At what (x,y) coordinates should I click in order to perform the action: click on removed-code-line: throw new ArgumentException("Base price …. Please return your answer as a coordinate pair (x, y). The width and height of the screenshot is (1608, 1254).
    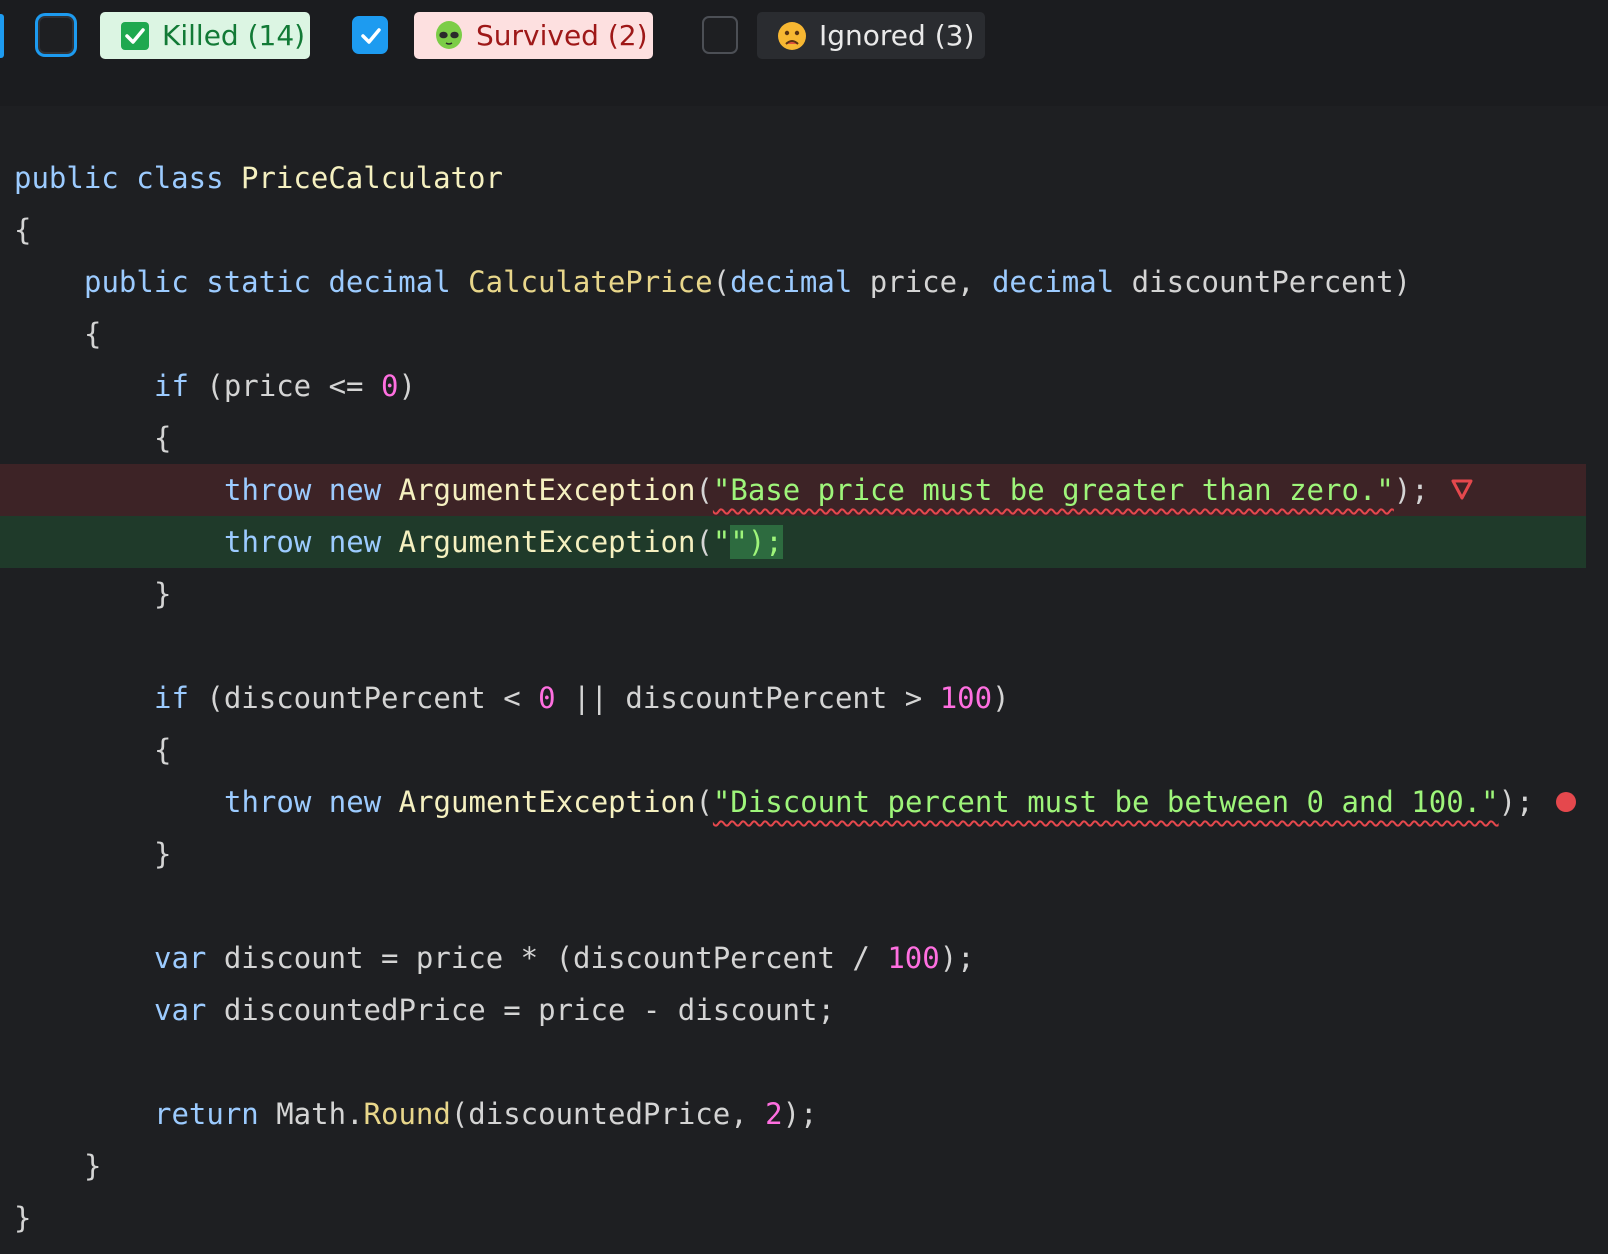
    Looking at the image, I should click on (793, 490).